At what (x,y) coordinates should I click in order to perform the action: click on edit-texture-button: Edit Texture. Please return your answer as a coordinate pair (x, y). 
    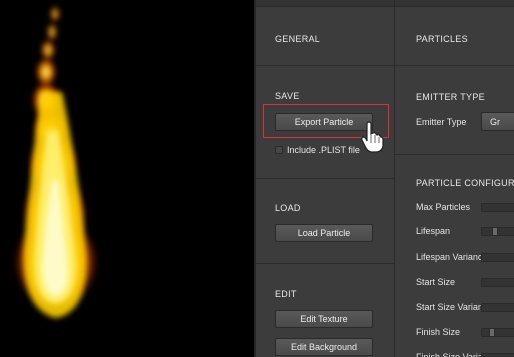
    Looking at the image, I should click on (324, 319).